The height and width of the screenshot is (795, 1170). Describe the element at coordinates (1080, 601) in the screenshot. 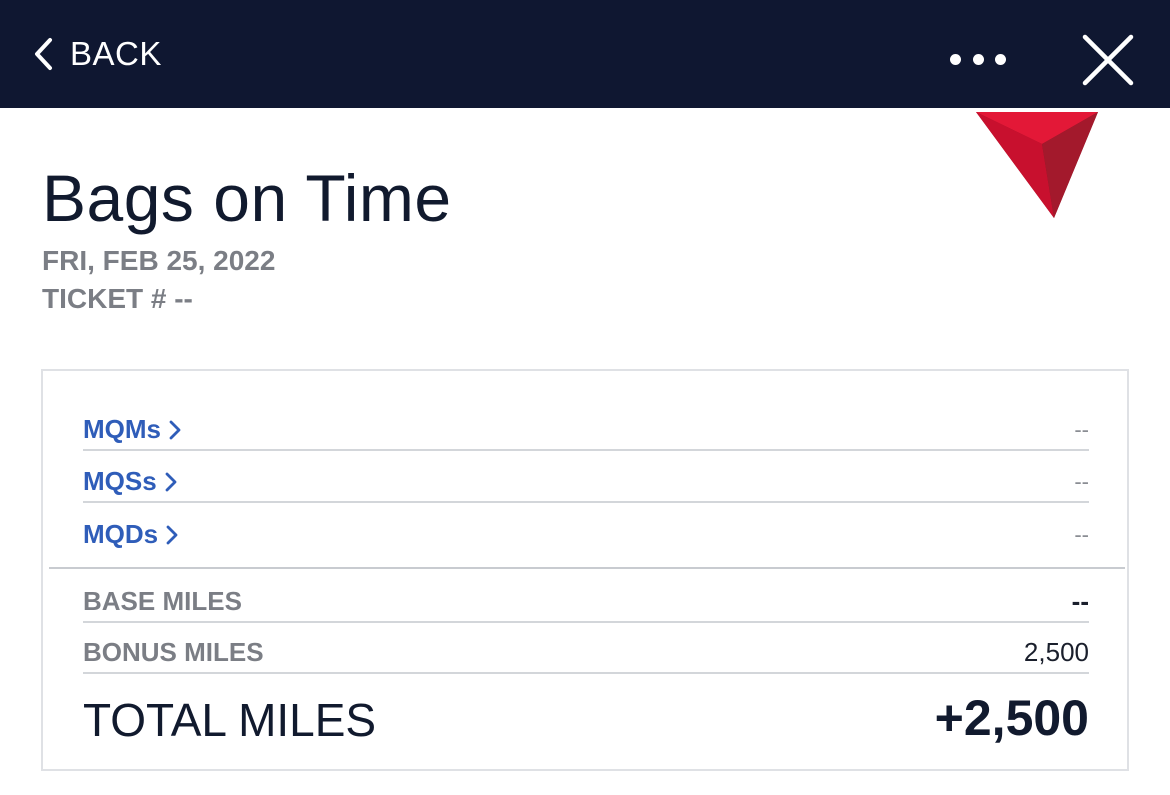

I see `base-miles-value: --` at that location.